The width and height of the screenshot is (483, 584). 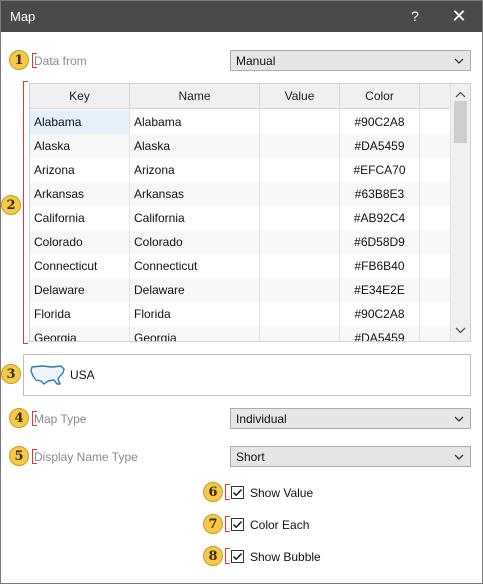 I want to click on close-button: ✕, so click(x=459, y=16).